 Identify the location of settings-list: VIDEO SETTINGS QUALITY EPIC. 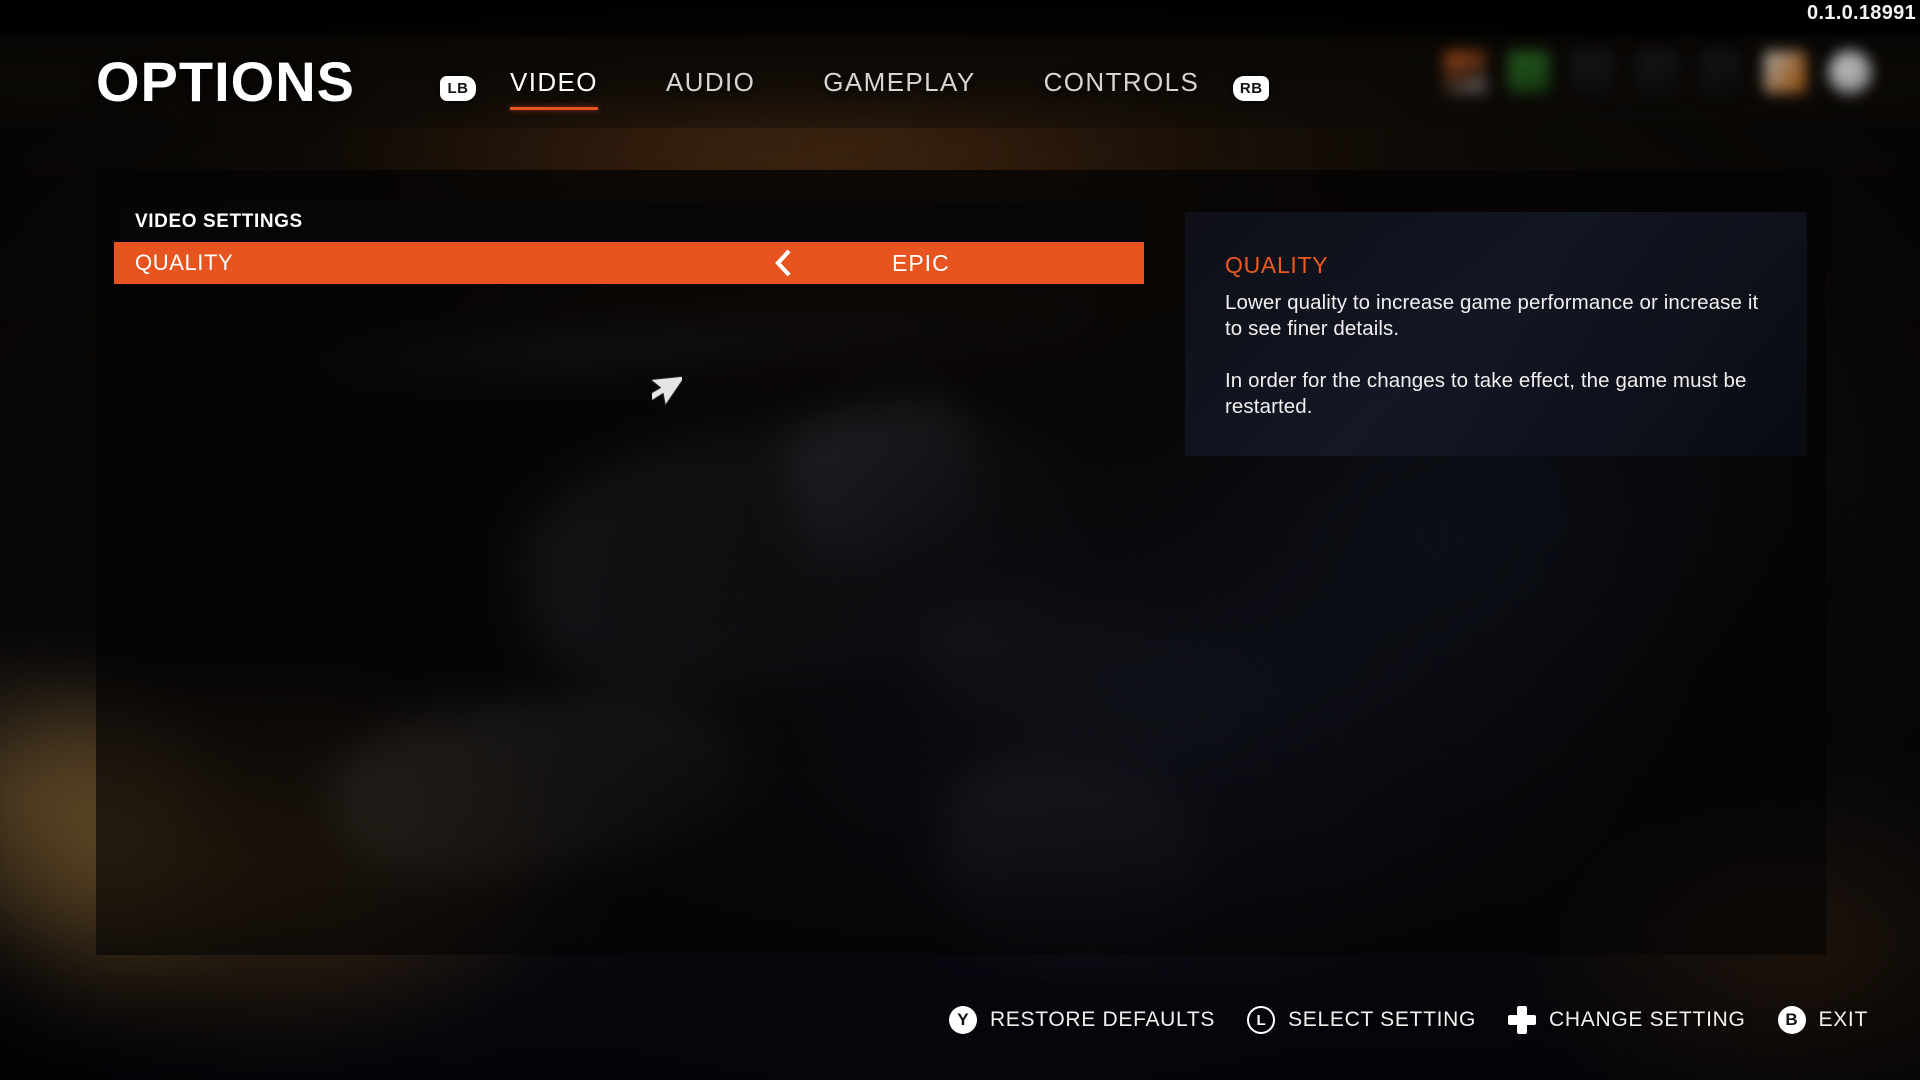
(629, 243).